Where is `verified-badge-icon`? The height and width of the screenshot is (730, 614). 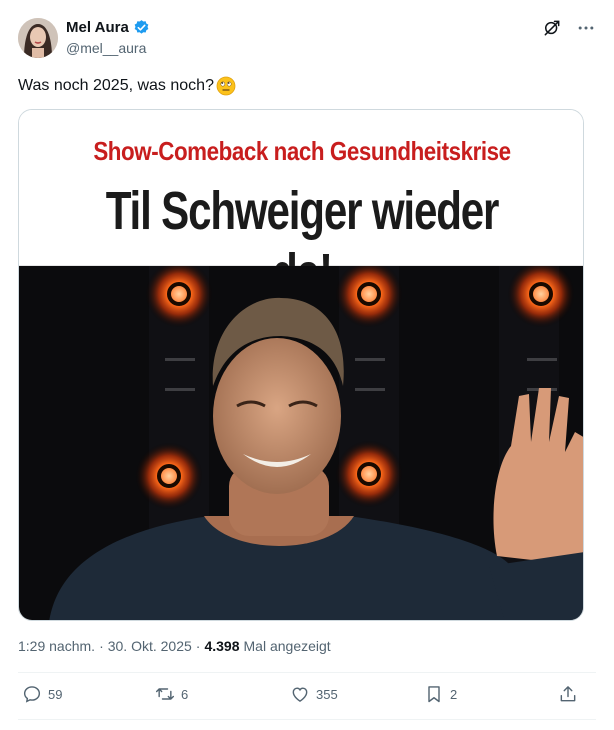 verified-badge-icon is located at coordinates (141, 27).